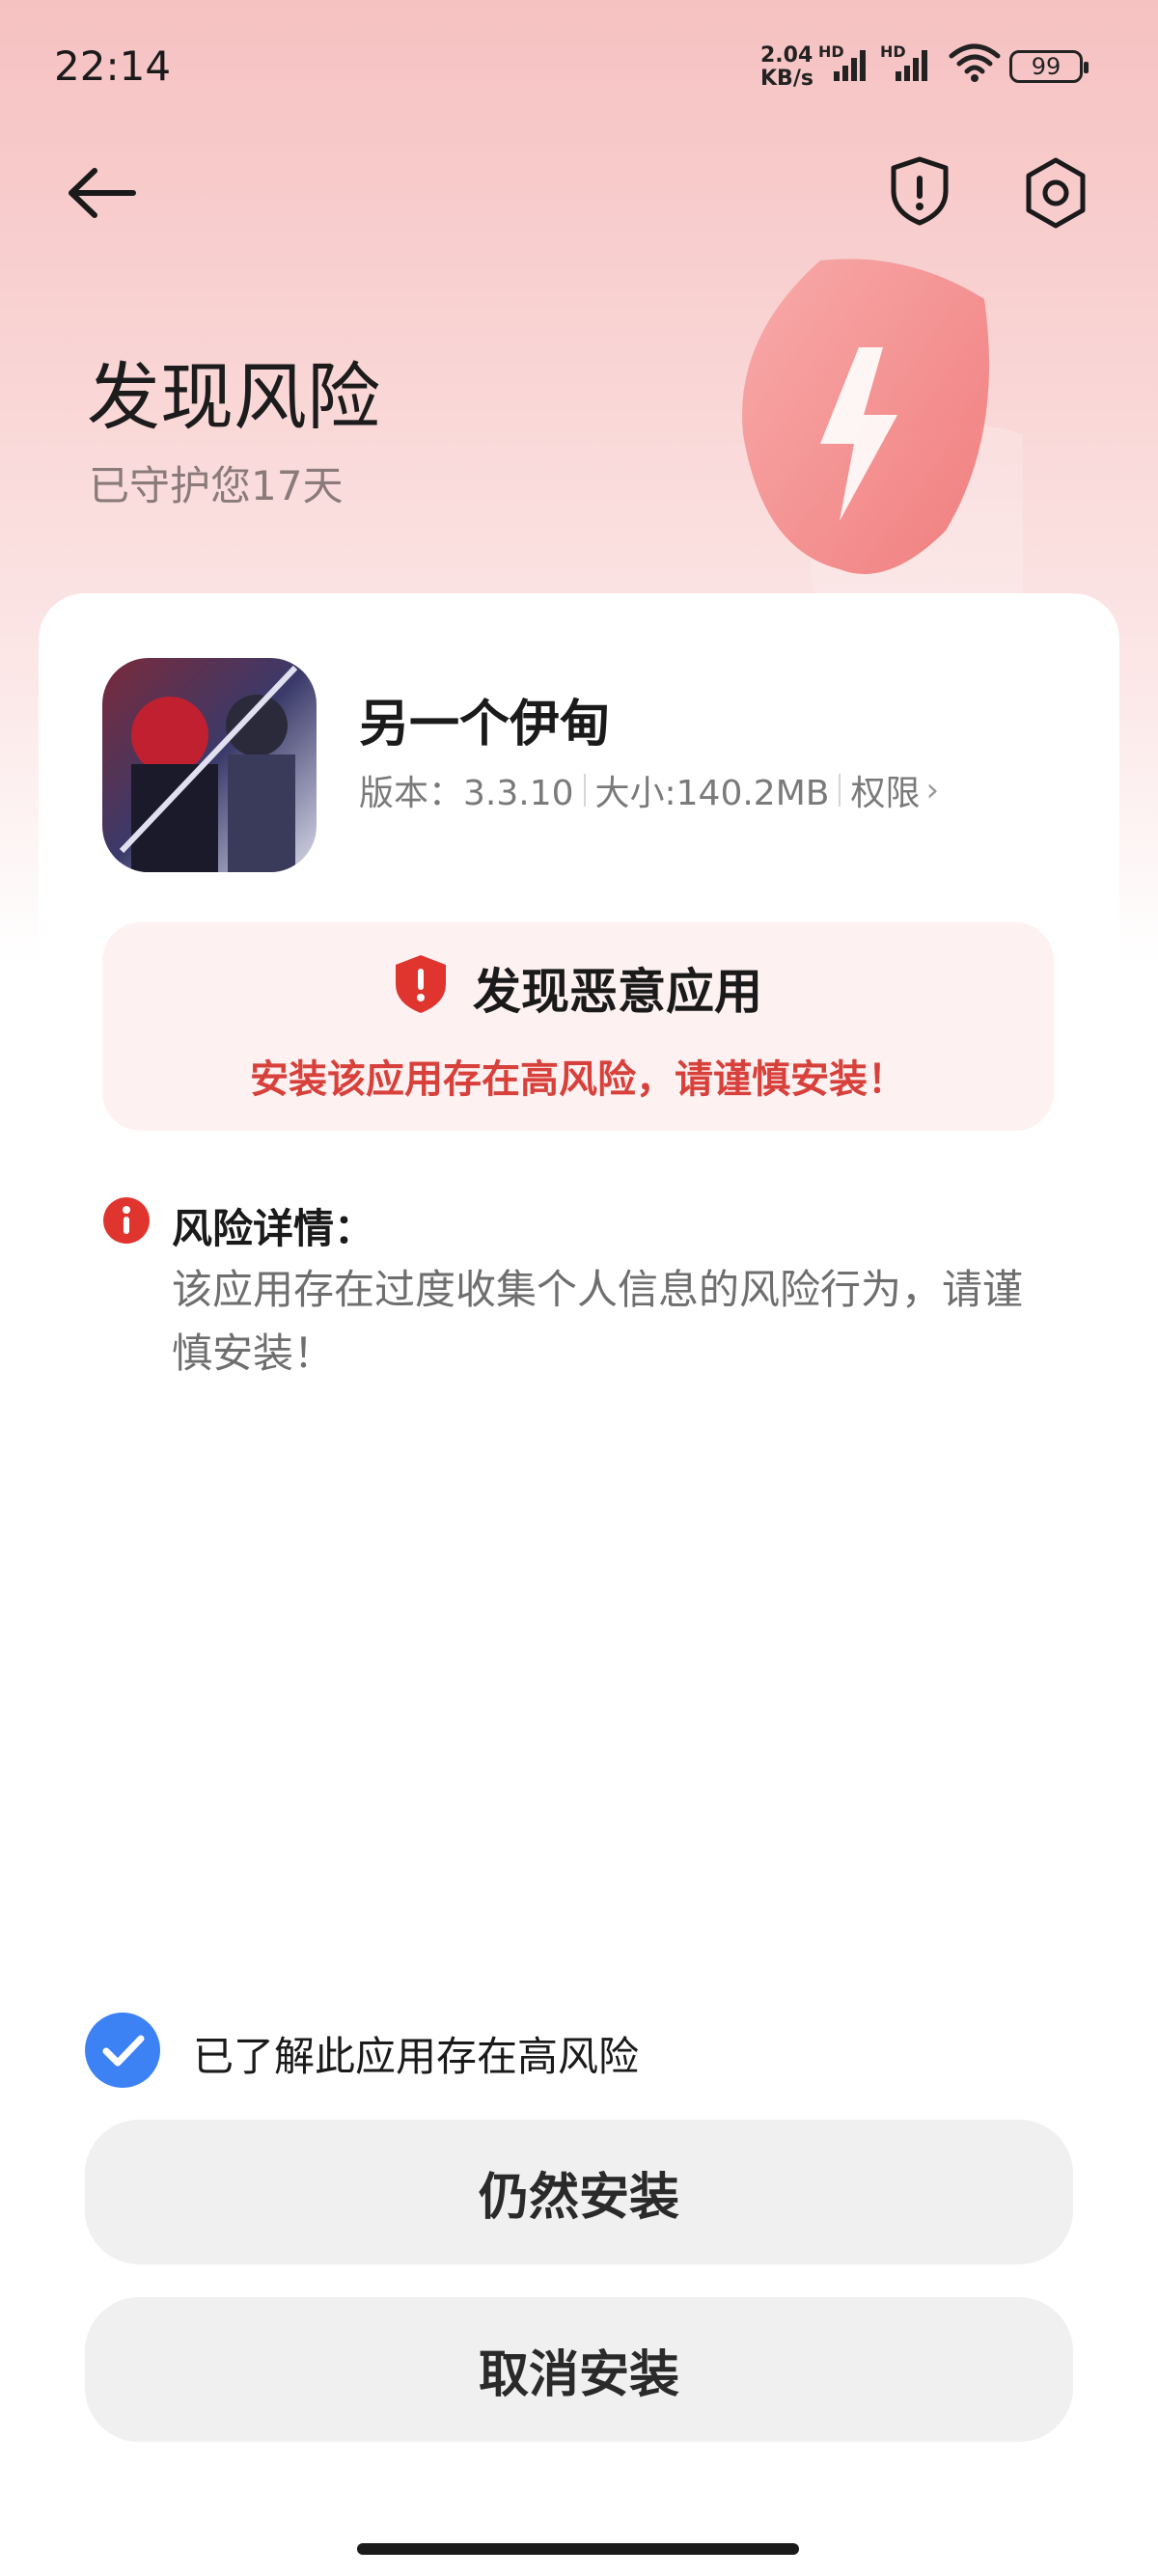 The image size is (1158, 2576). What do you see at coordinates (273, 1229) in the screenshot?
I see `risk-detail-label: 风险详情：` at bounding box center [273, 1229].